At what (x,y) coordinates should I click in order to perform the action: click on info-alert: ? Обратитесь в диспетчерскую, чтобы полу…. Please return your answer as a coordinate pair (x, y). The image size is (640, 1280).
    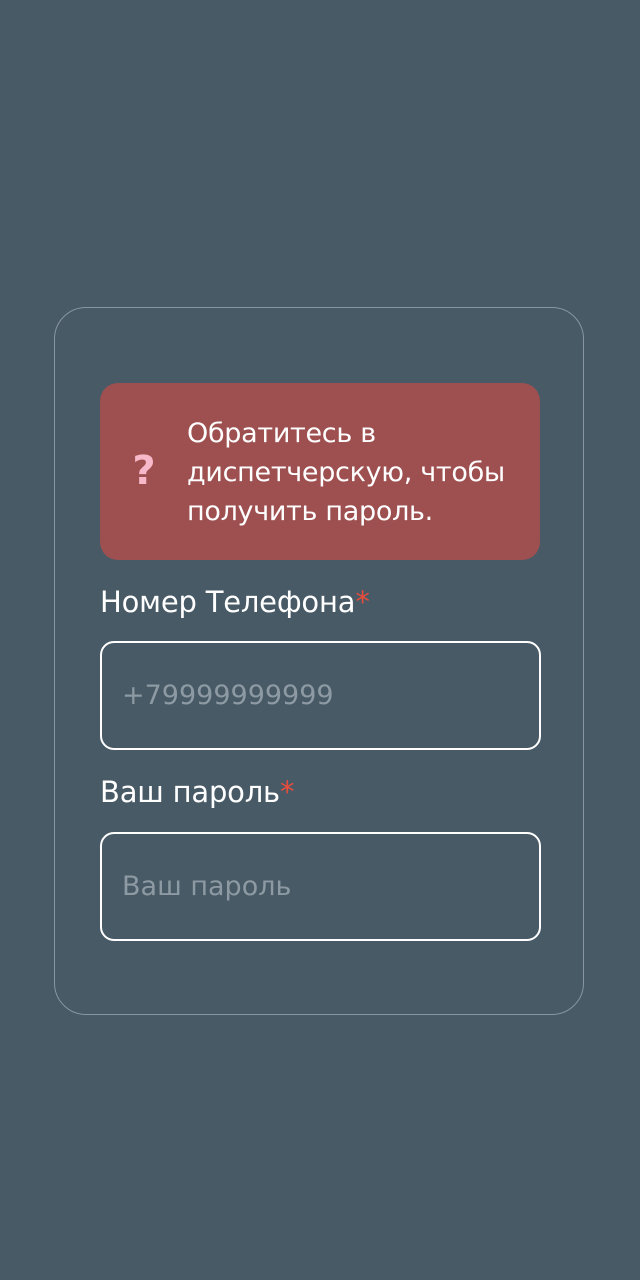
    Looking at the image, I should click on (320, 471).